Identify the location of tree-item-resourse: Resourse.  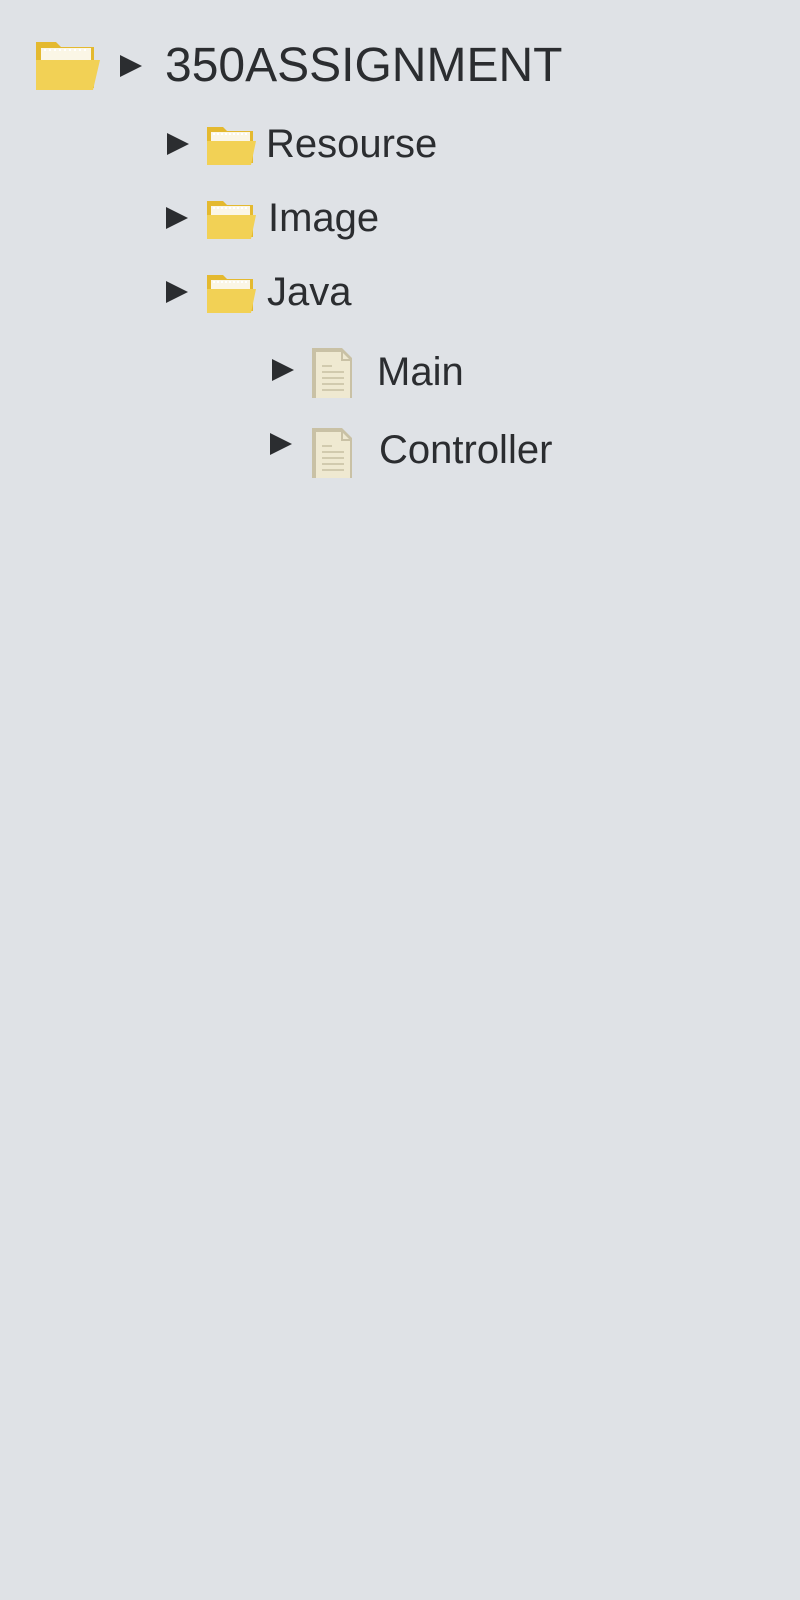
(320, 144).